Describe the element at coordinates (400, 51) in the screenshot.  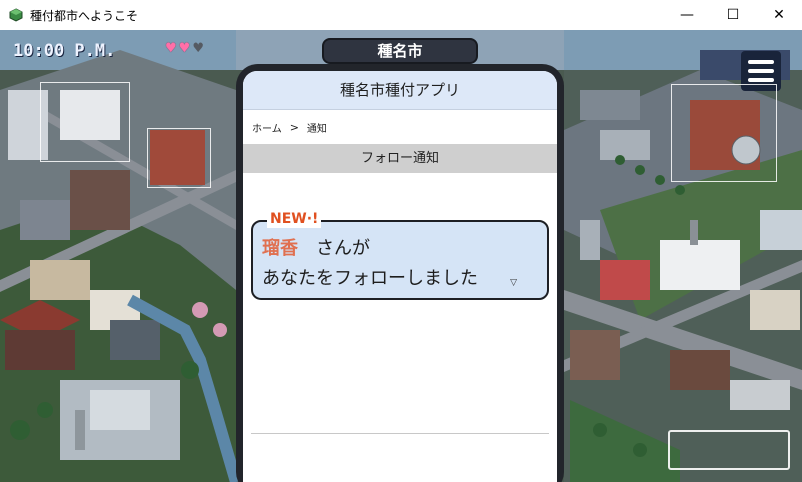
I see `city-name-label: 種名市` at that location.